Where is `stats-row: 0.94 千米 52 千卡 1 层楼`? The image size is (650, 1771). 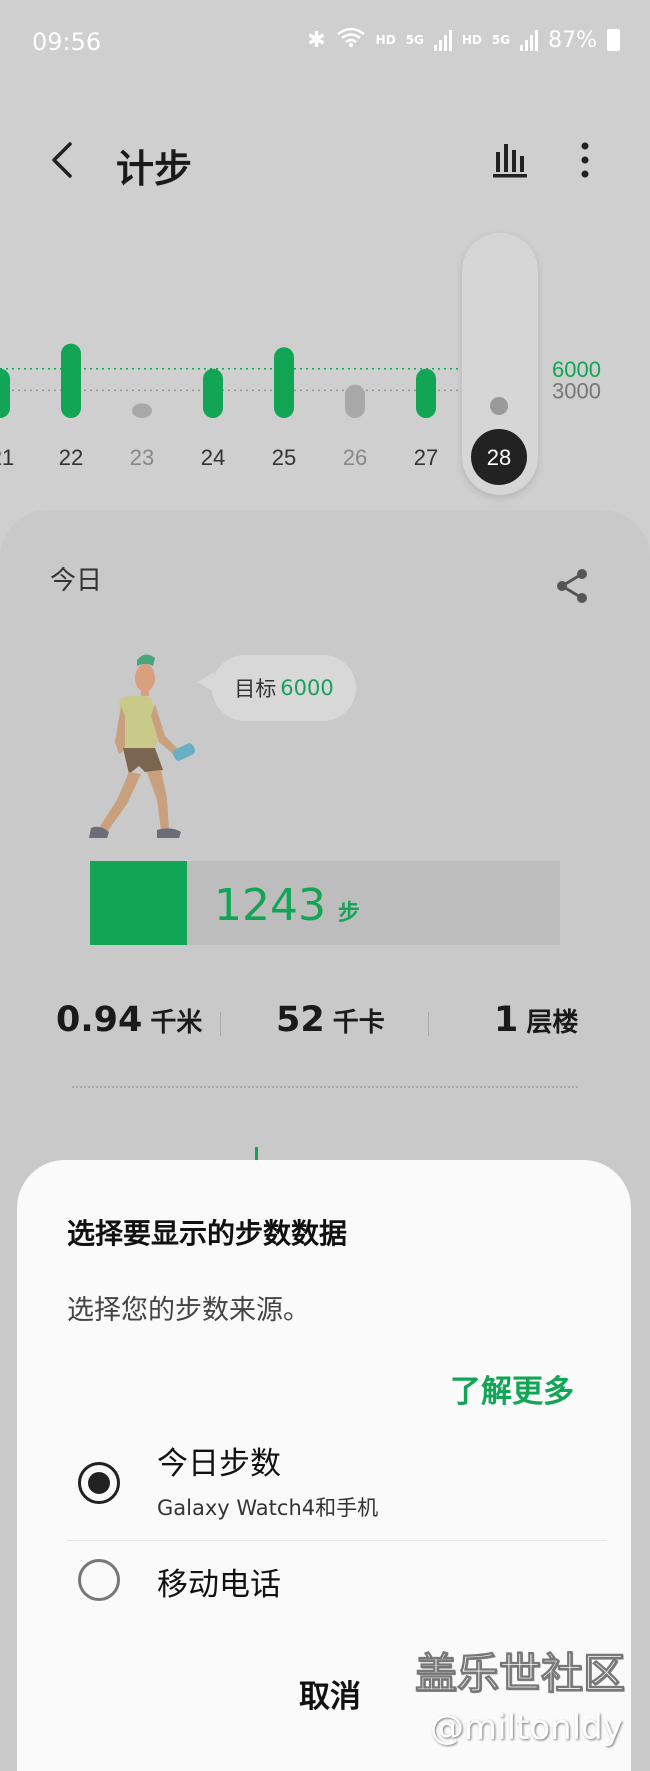
stats-row: 0.94 千米 52 千卡 1 层楼 is located at coordinates (325, 1030).